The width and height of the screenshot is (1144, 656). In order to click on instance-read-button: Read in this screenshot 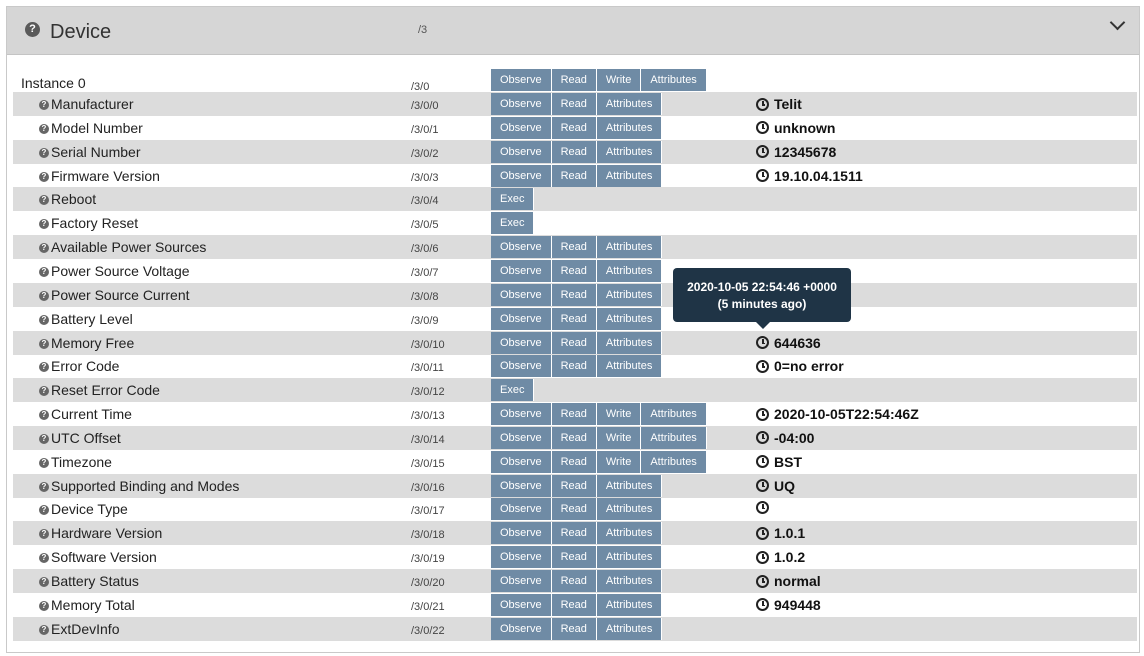, I will do `click(574, 80)`.